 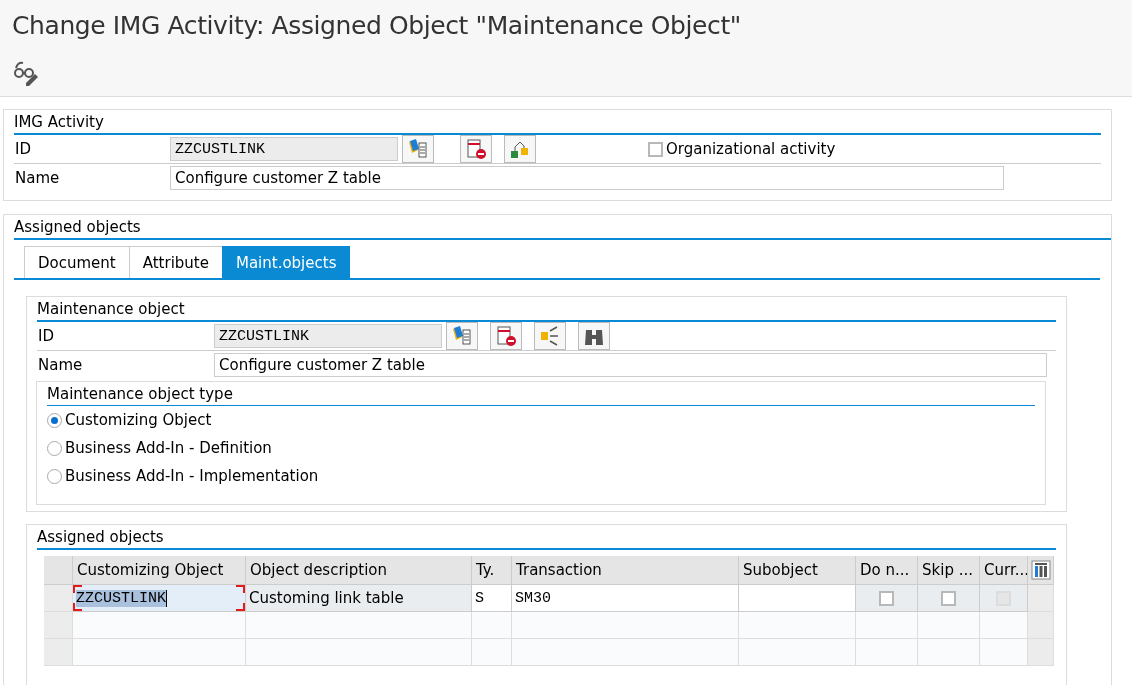 I want to click on column-header: Customizing Object, so click(x=159, y=570).